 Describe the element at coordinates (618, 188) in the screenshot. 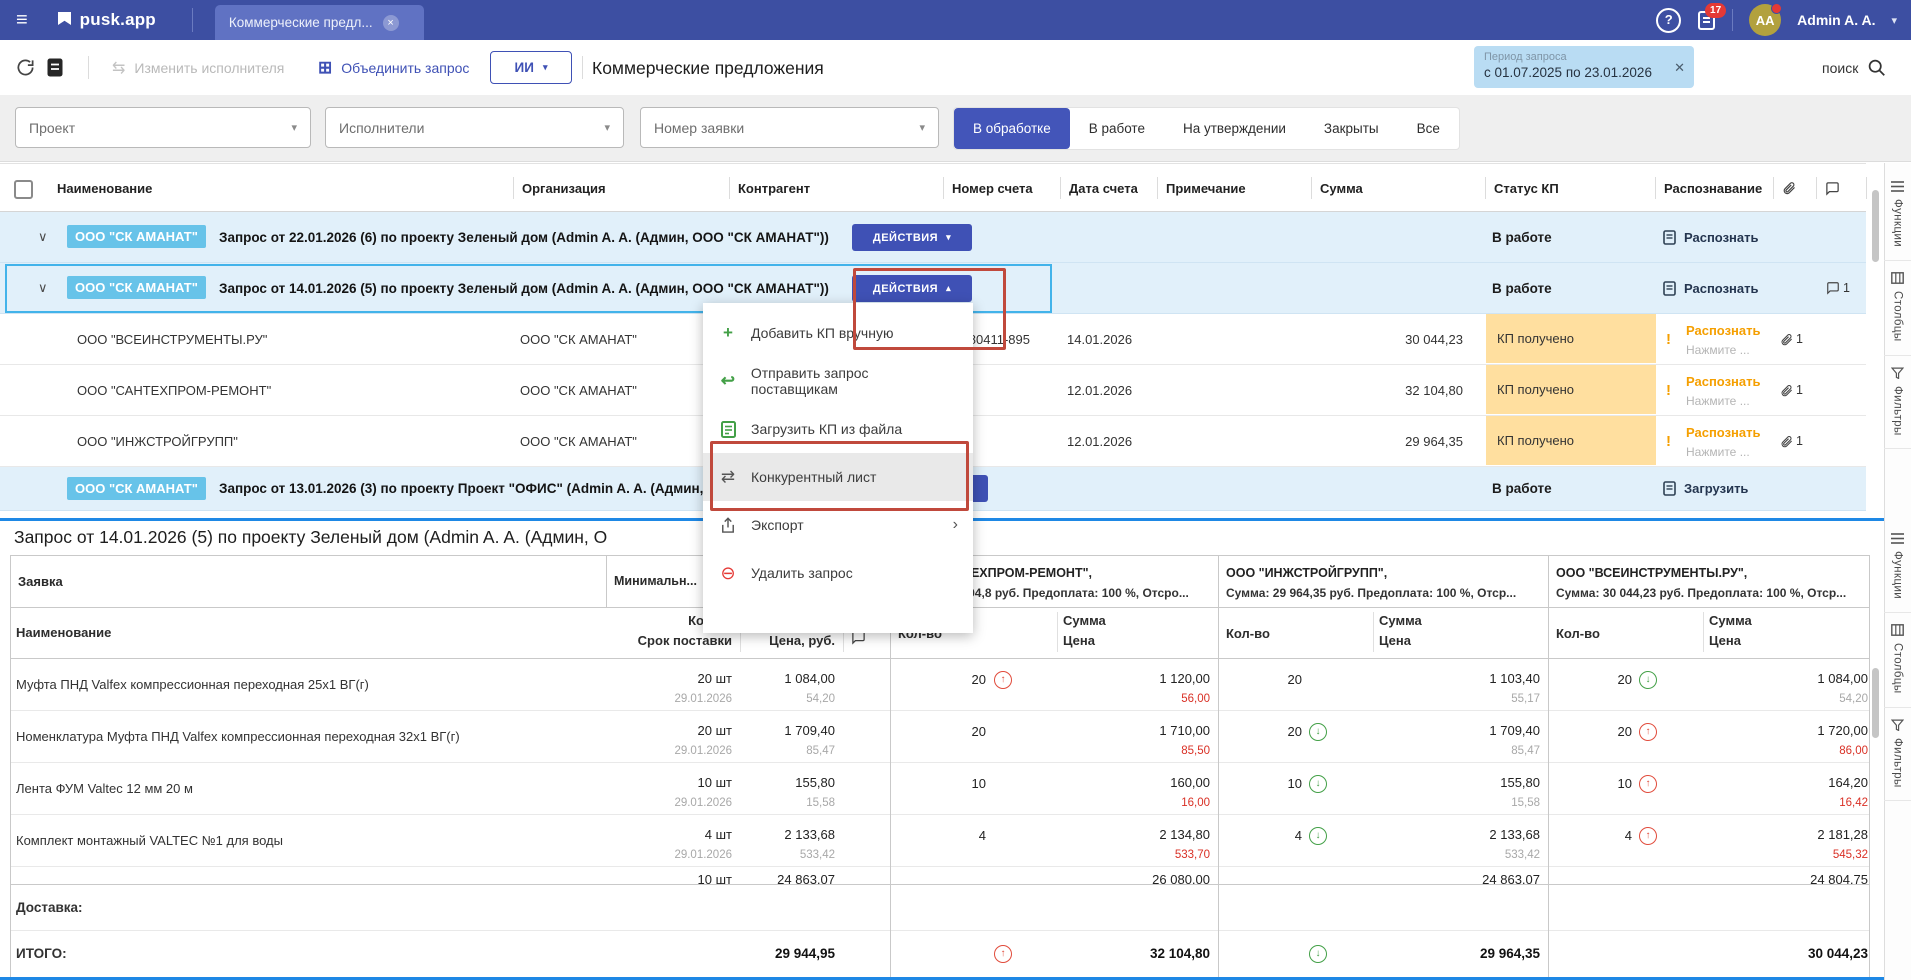

I see `column-organization: Организация` at that location.